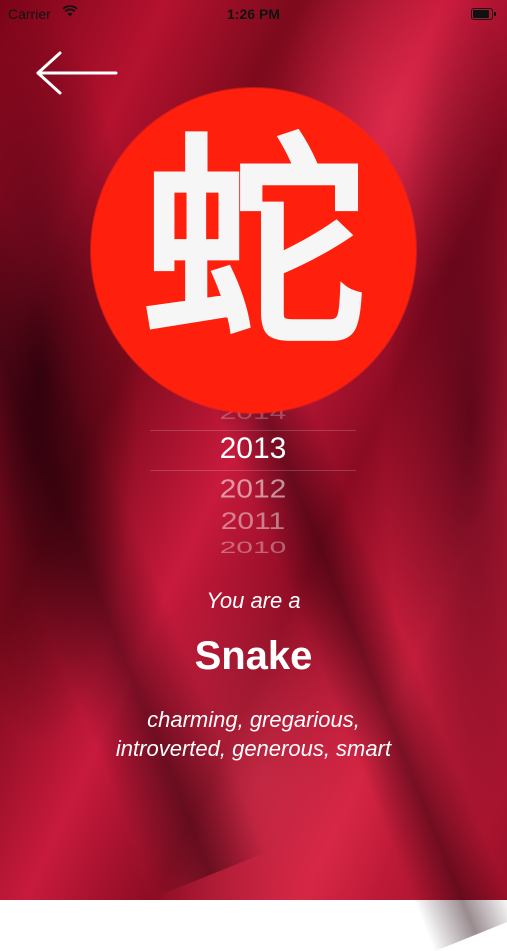 The height and width of the screenshot is (951, 507). Describe the element at coordinates (253, 748) in the screenshot. I see `traits-line: introverted, generous, smart` at that location.